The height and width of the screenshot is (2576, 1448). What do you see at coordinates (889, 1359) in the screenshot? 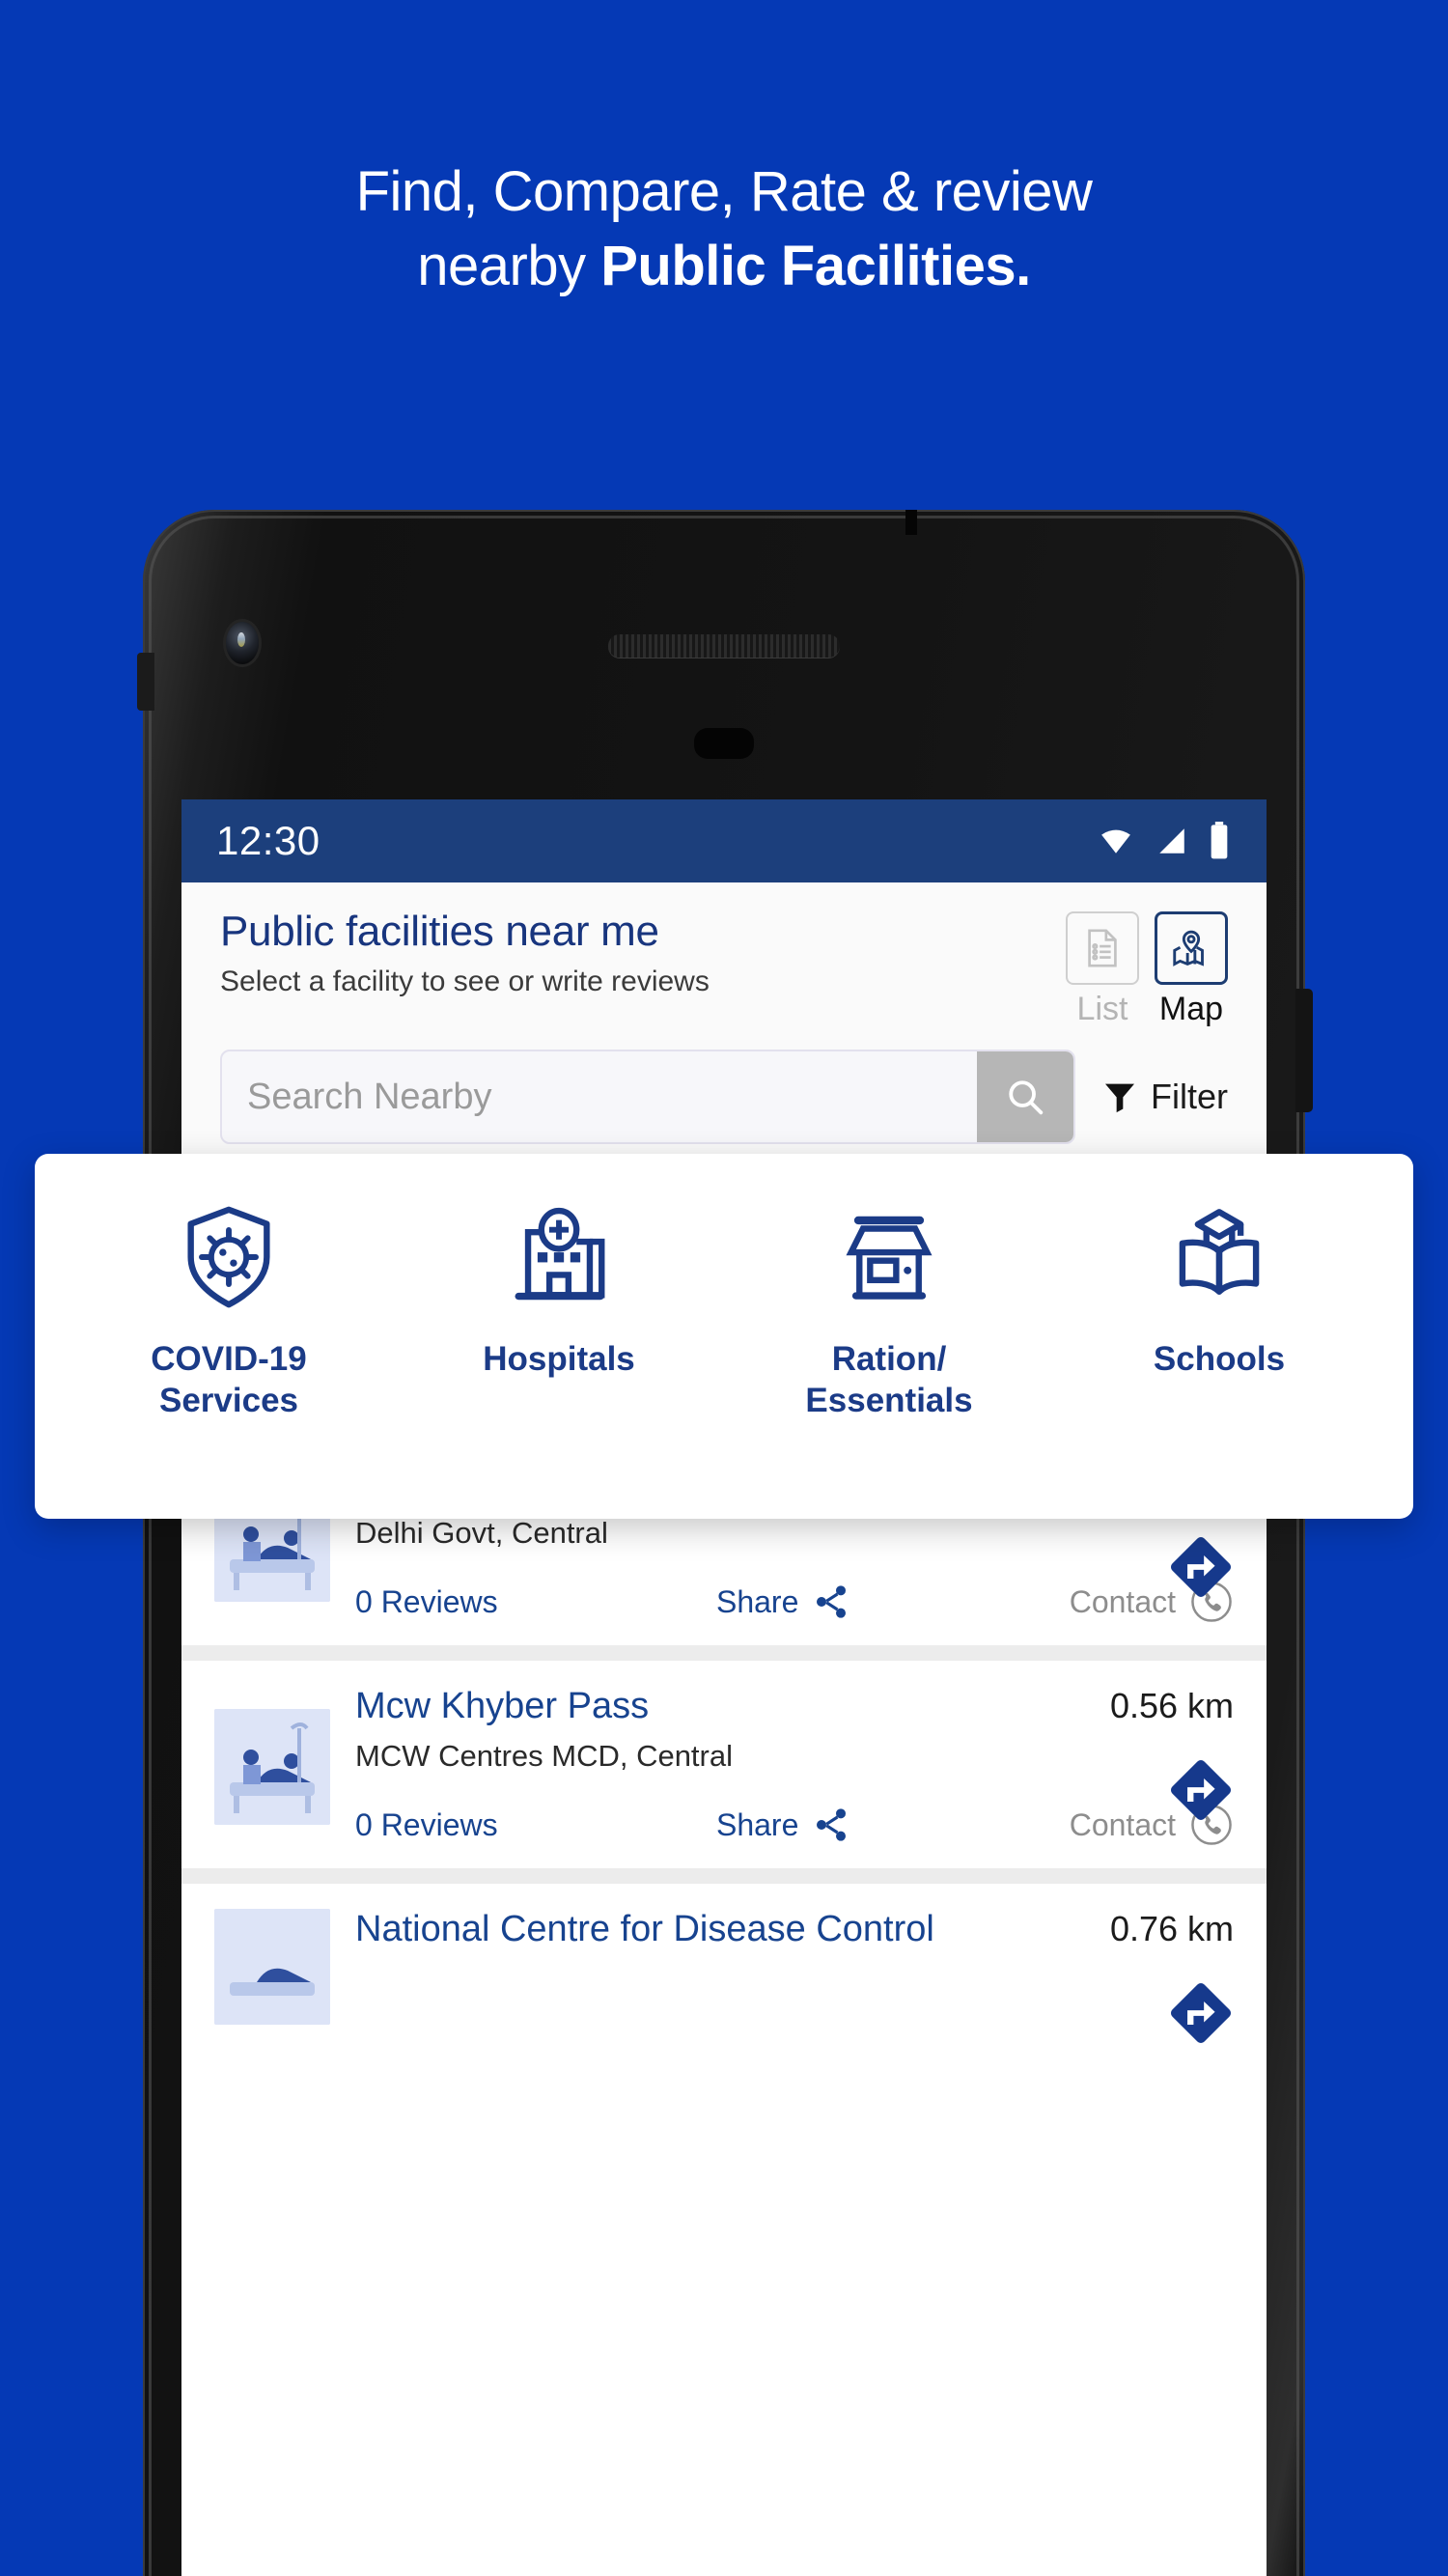
I see `category-label-line1: Ration/` at bounding box center [889, 1359].